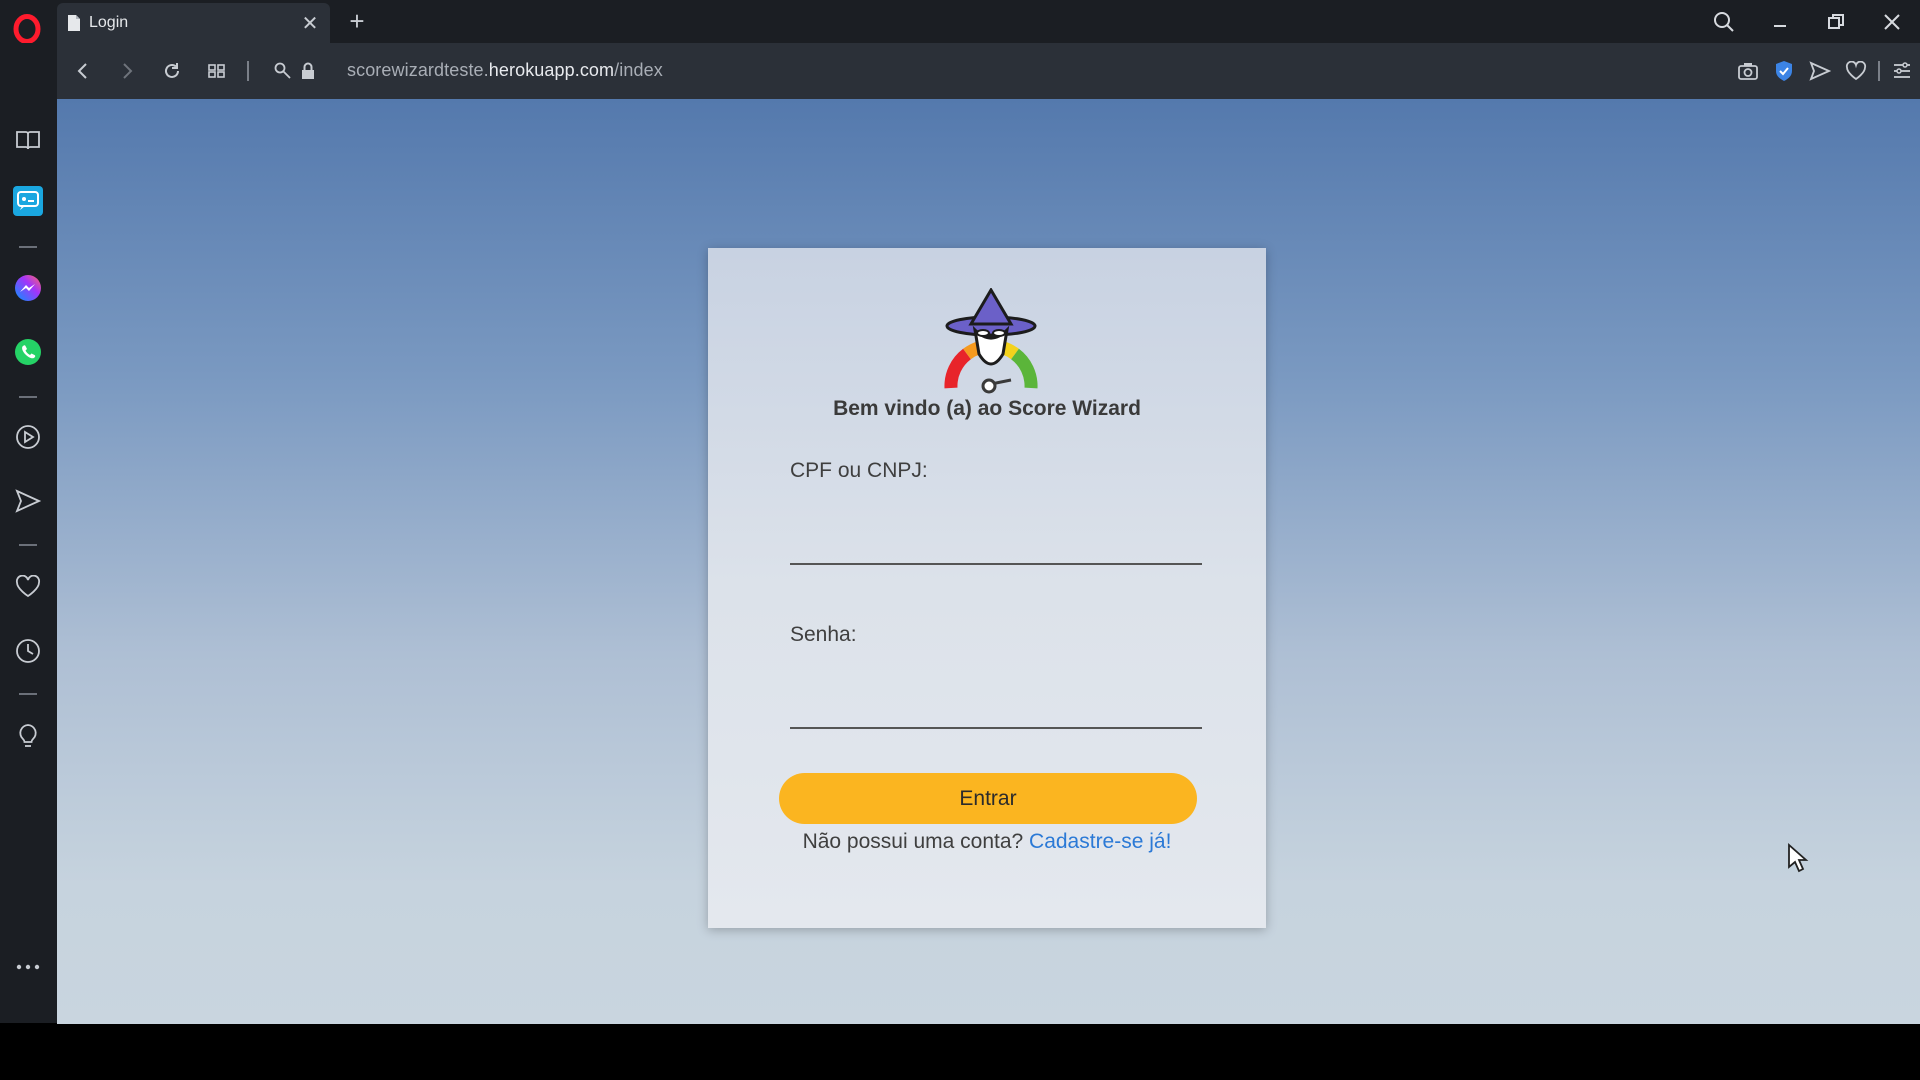  Describe the element at coordinates (988, 71) in the screenshot. I see `address-bar: scorewizardteste.herokuapp.com/index` at that location.